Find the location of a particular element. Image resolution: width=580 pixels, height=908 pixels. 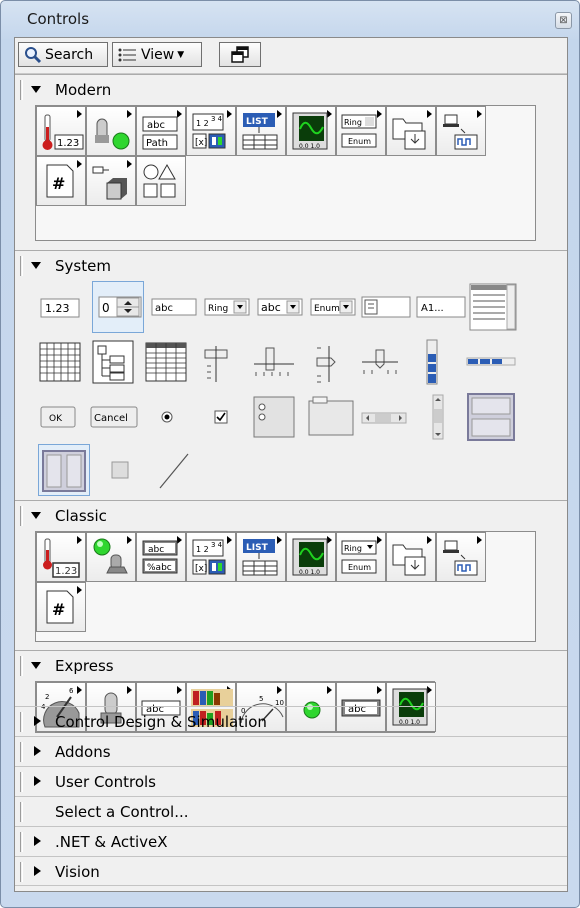

numeric-icon: 1.23 is located at coordinates (61, 131).